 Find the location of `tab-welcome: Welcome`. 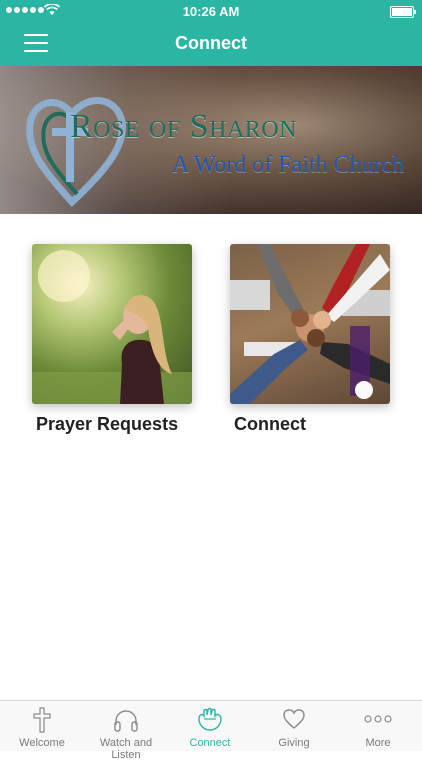

tab-welcome: Welcome is located at coordinates (42, 726).